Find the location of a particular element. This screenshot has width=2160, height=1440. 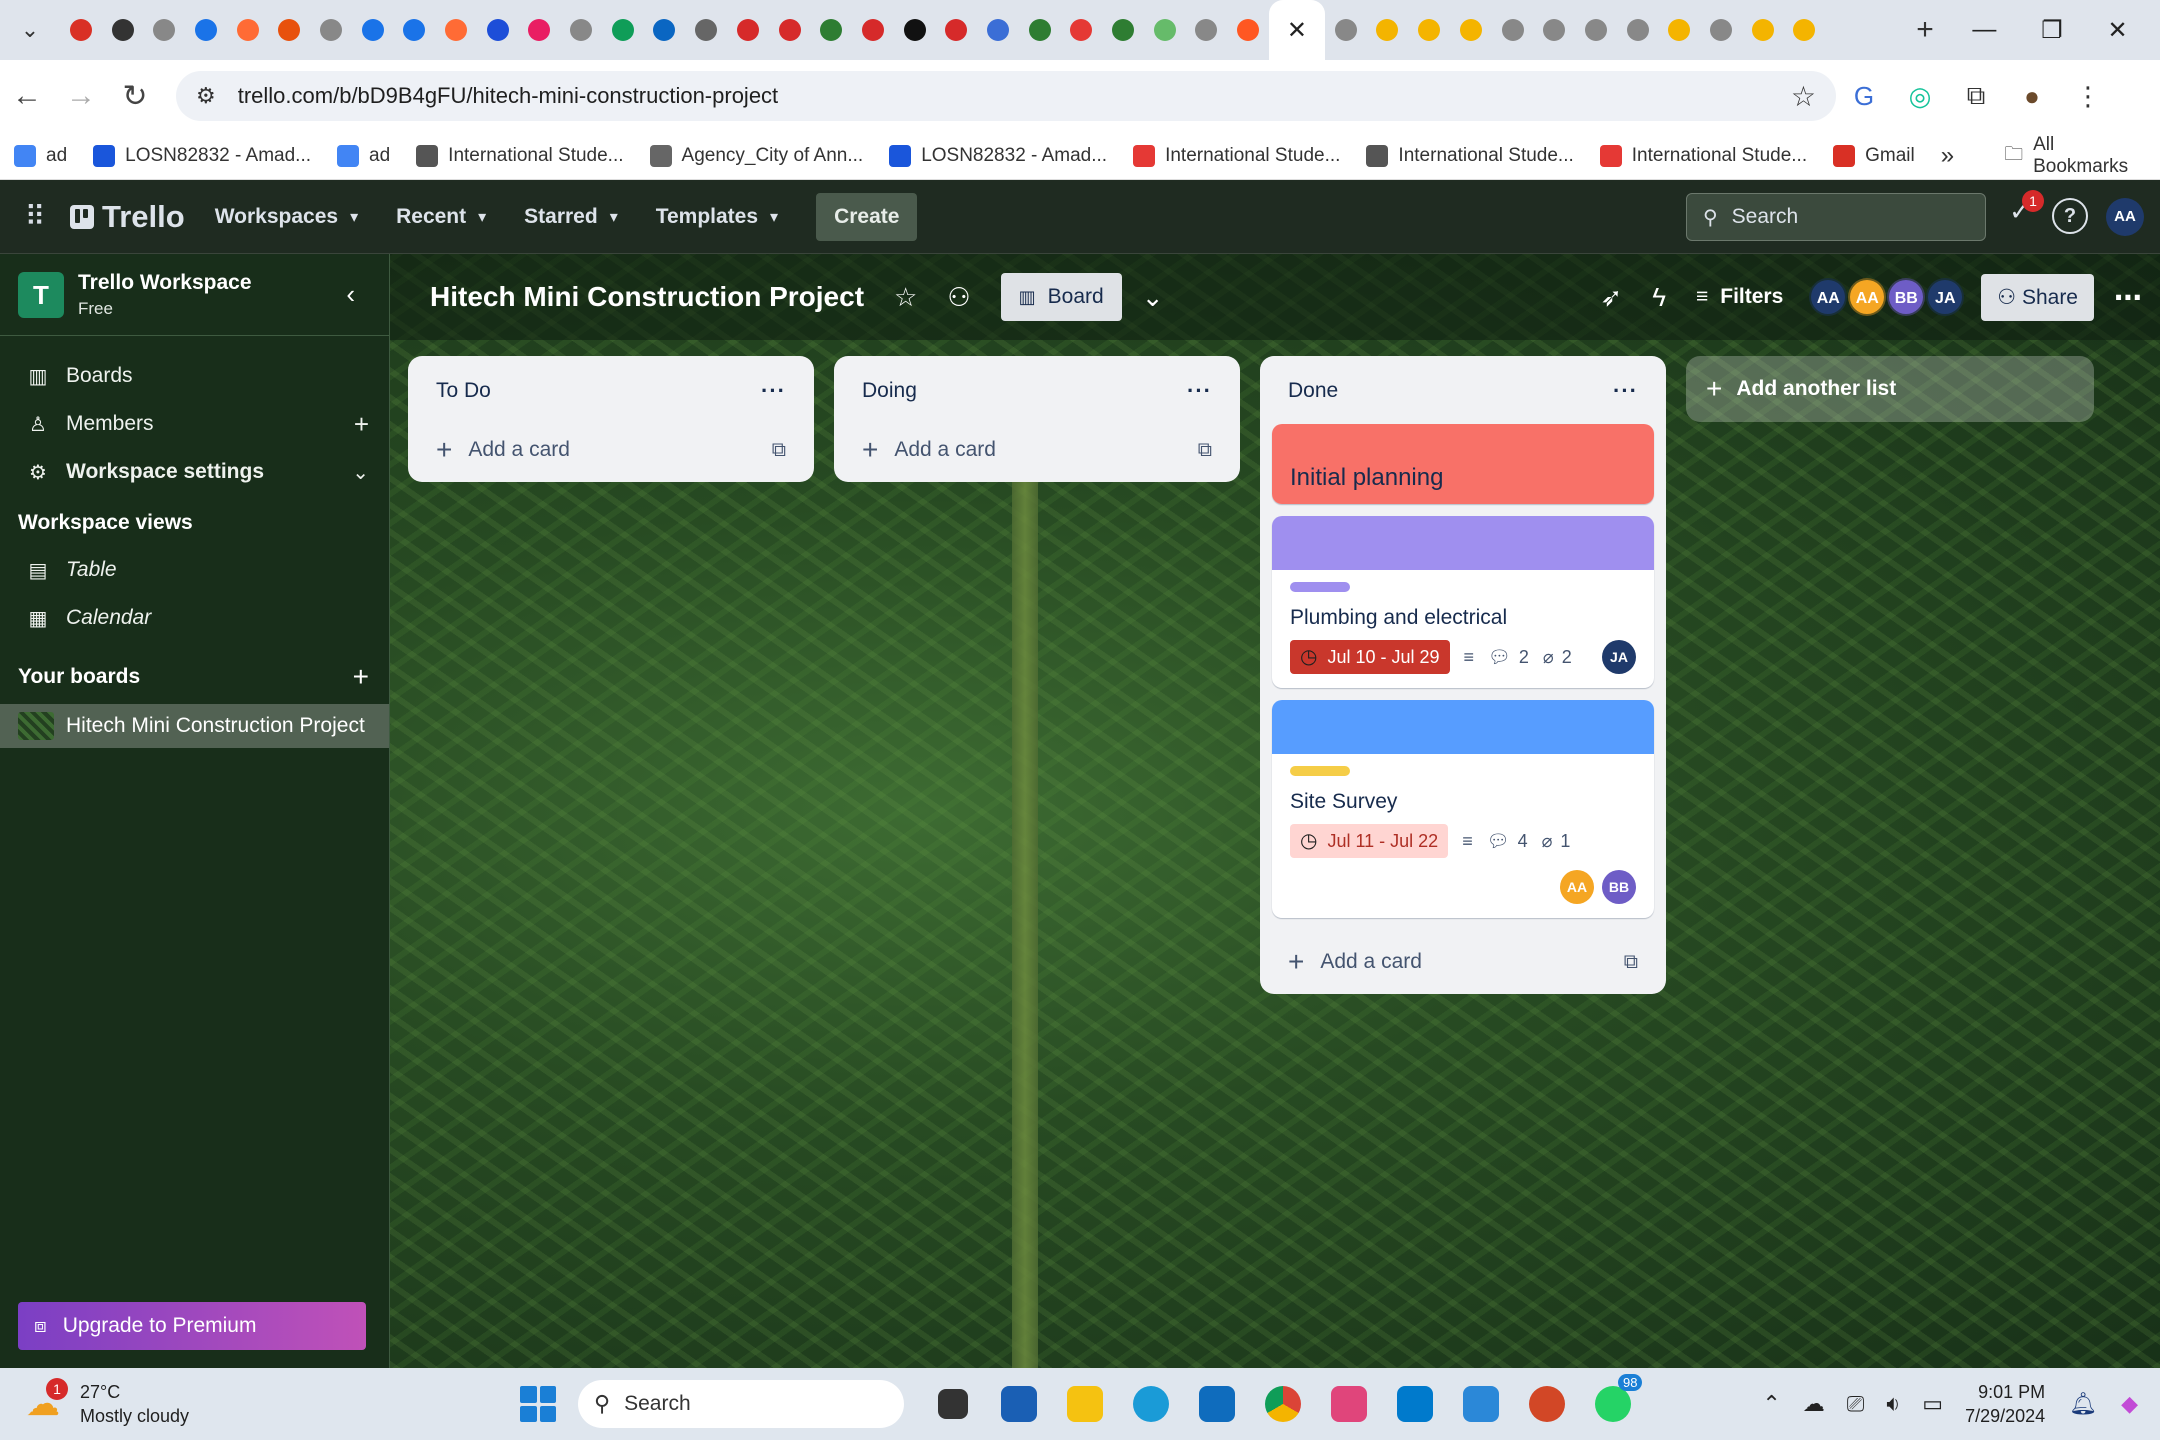

collapse-sidebar-icon: ‹ is located at coordinates (350, 294).